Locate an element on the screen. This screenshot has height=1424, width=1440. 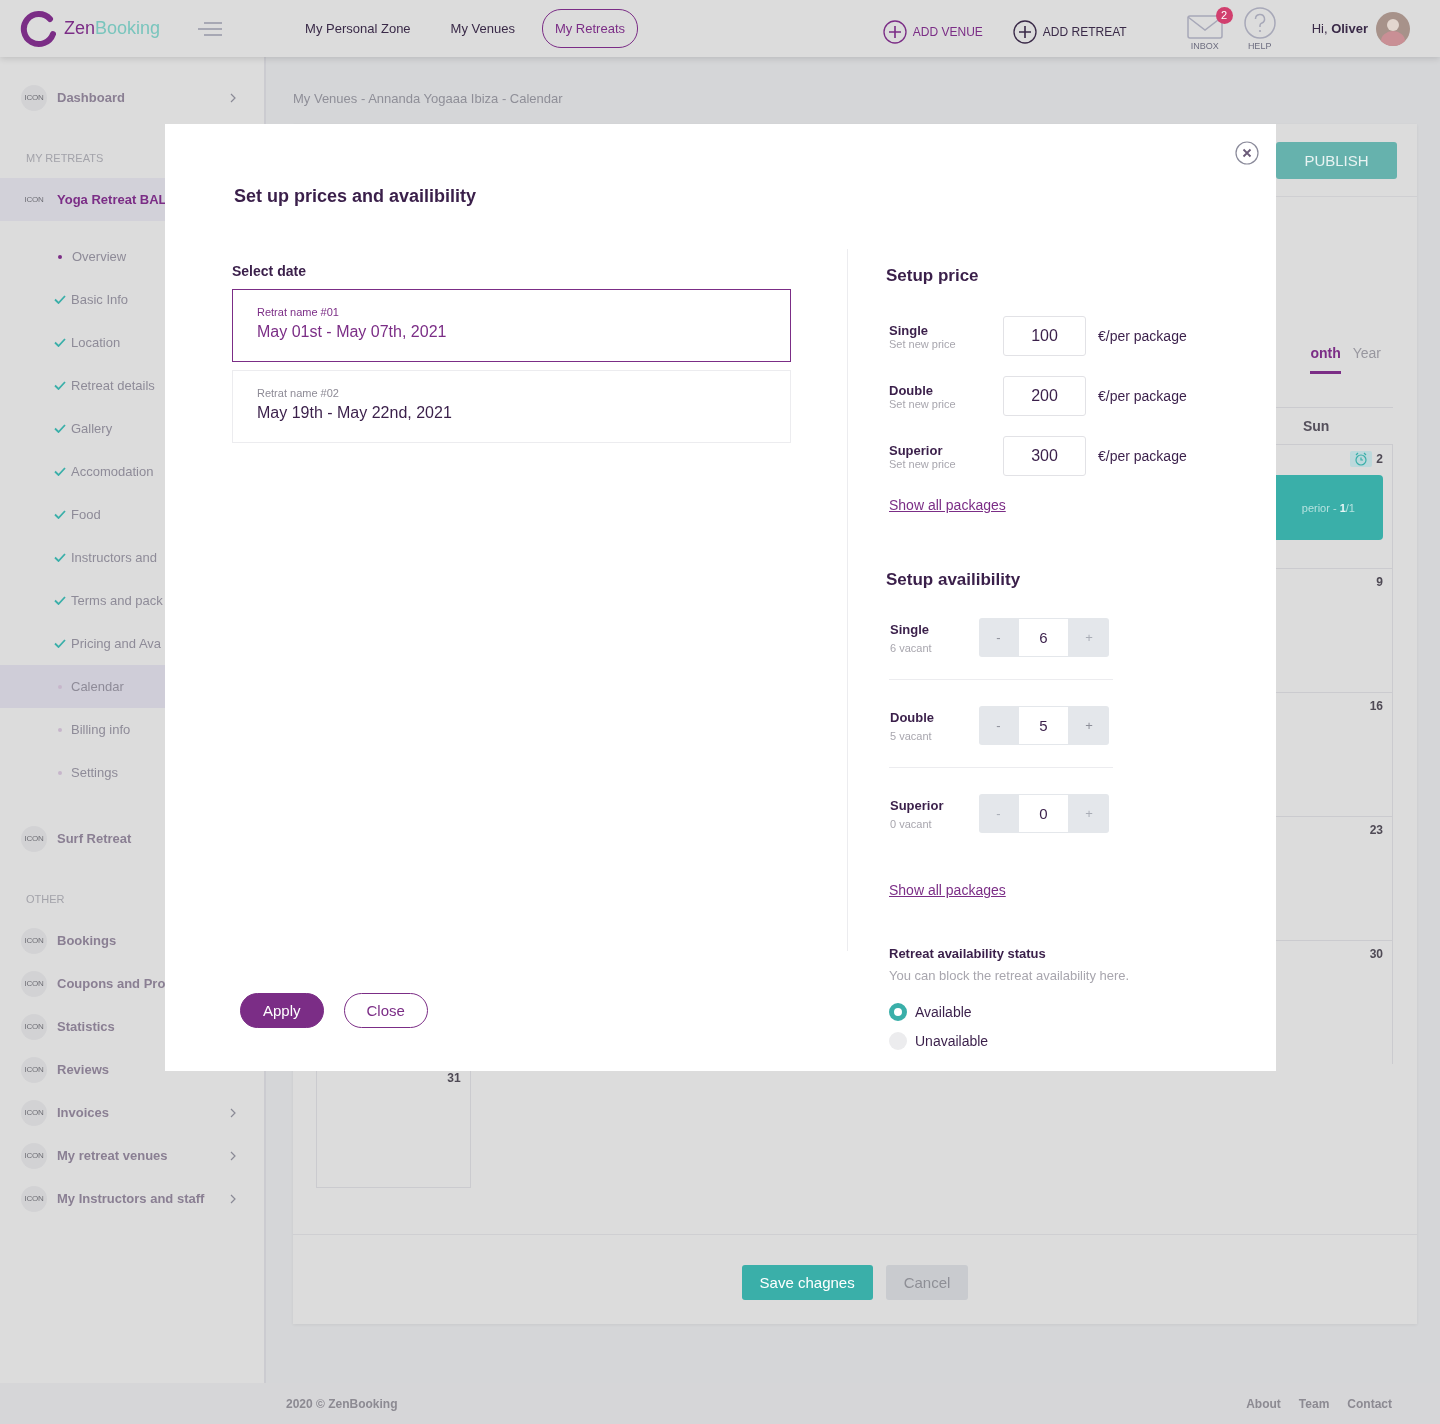
radio-option: Available is located at coordinates (1082, 1012).